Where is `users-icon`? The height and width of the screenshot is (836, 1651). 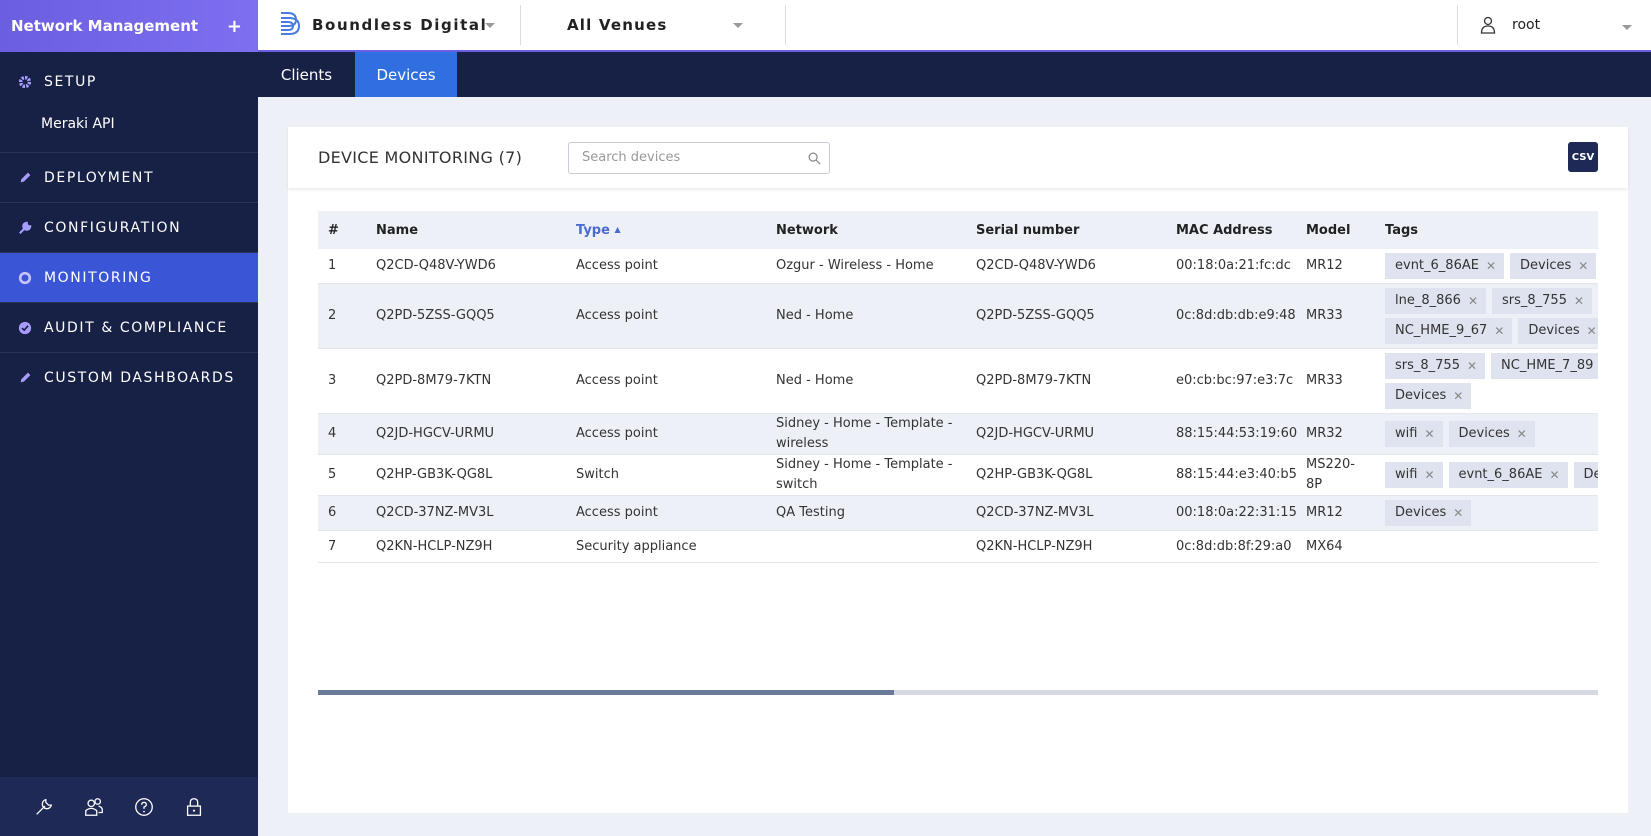
users-icon is located at coordinates (94, 807).